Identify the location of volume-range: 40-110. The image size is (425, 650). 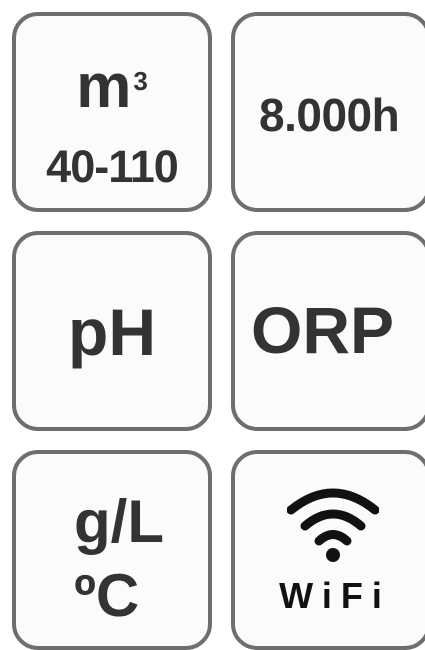
(112, 166).